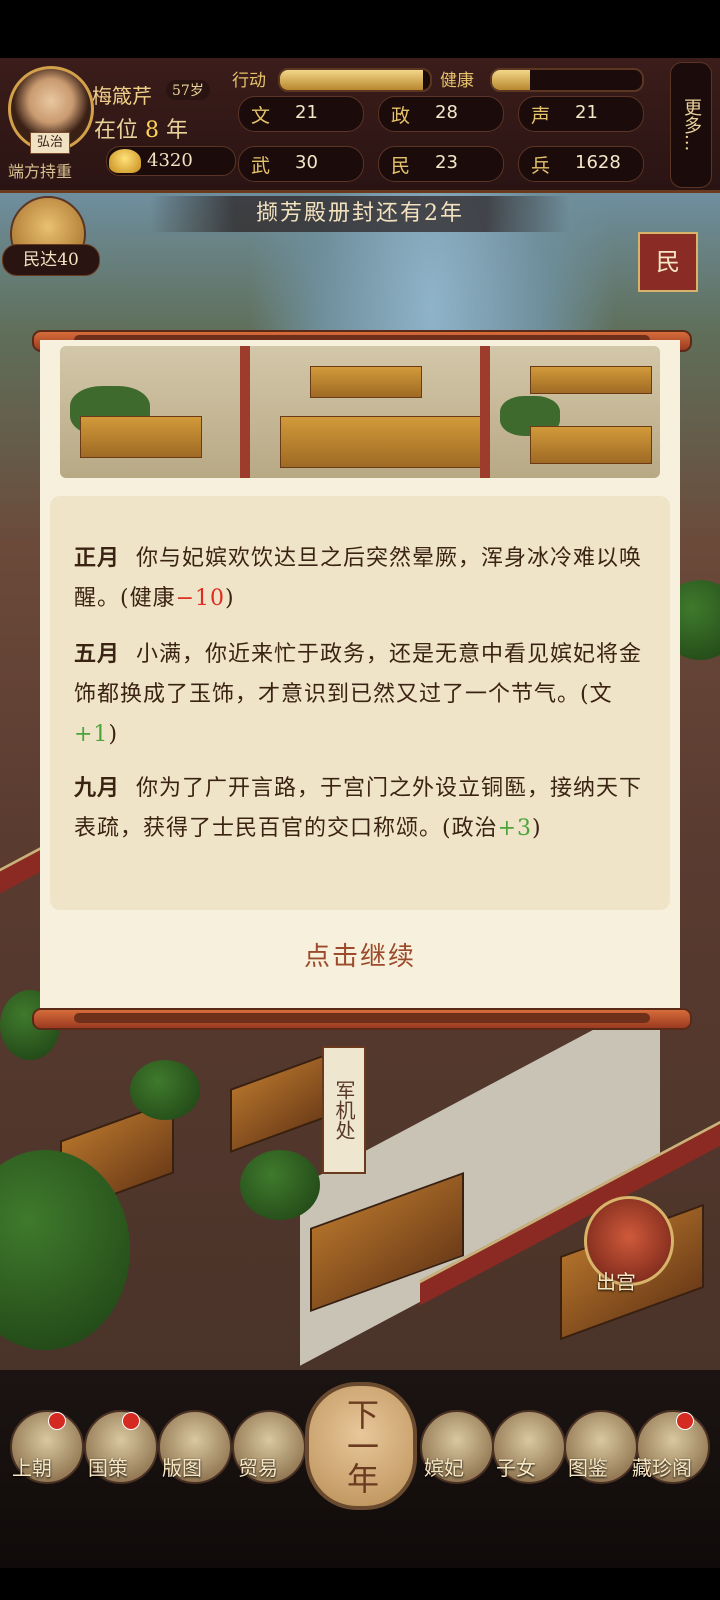 Image resolution: width=720 pixels, height=1600 pixels. I want to click on reign-number: 8, so click(152, 130).